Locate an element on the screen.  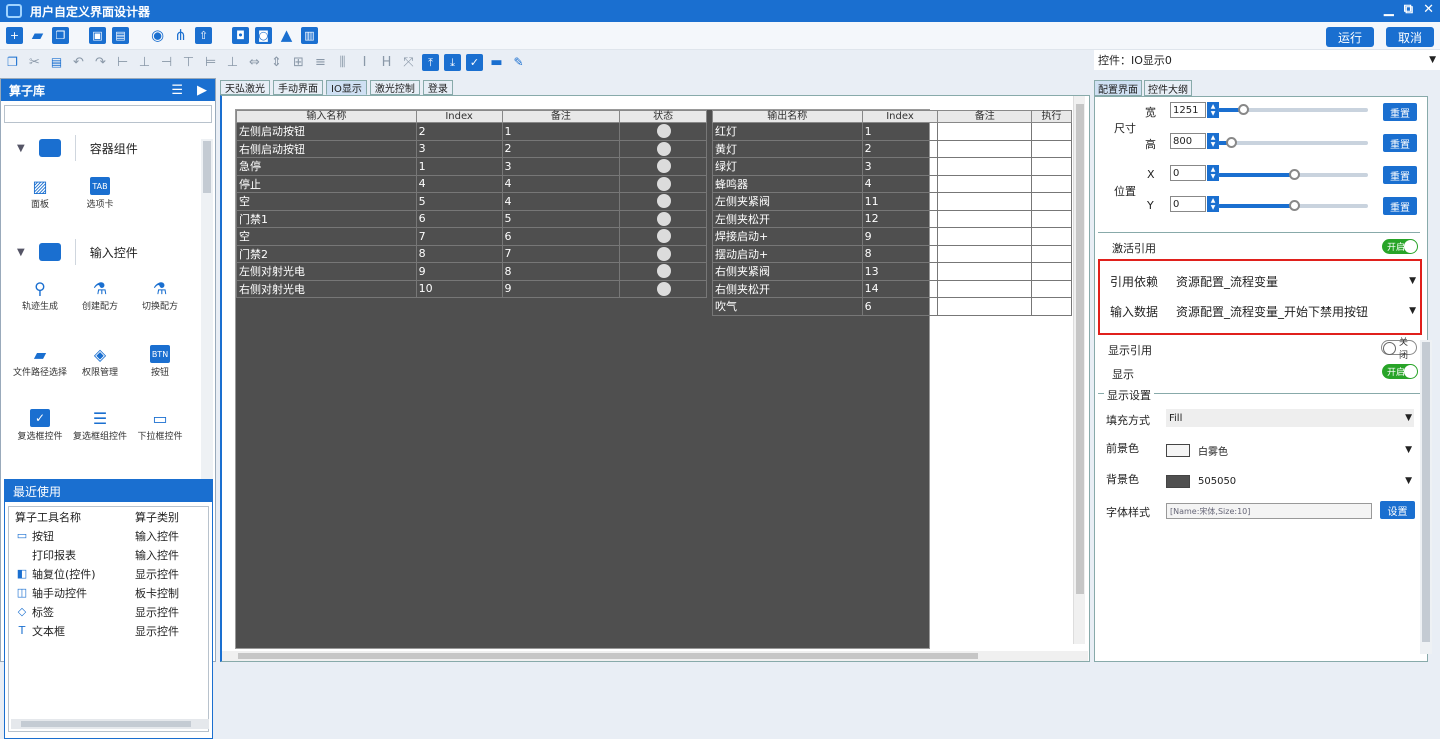
tab-outline: 控件大纲 is located at coordinates (1168, 88).